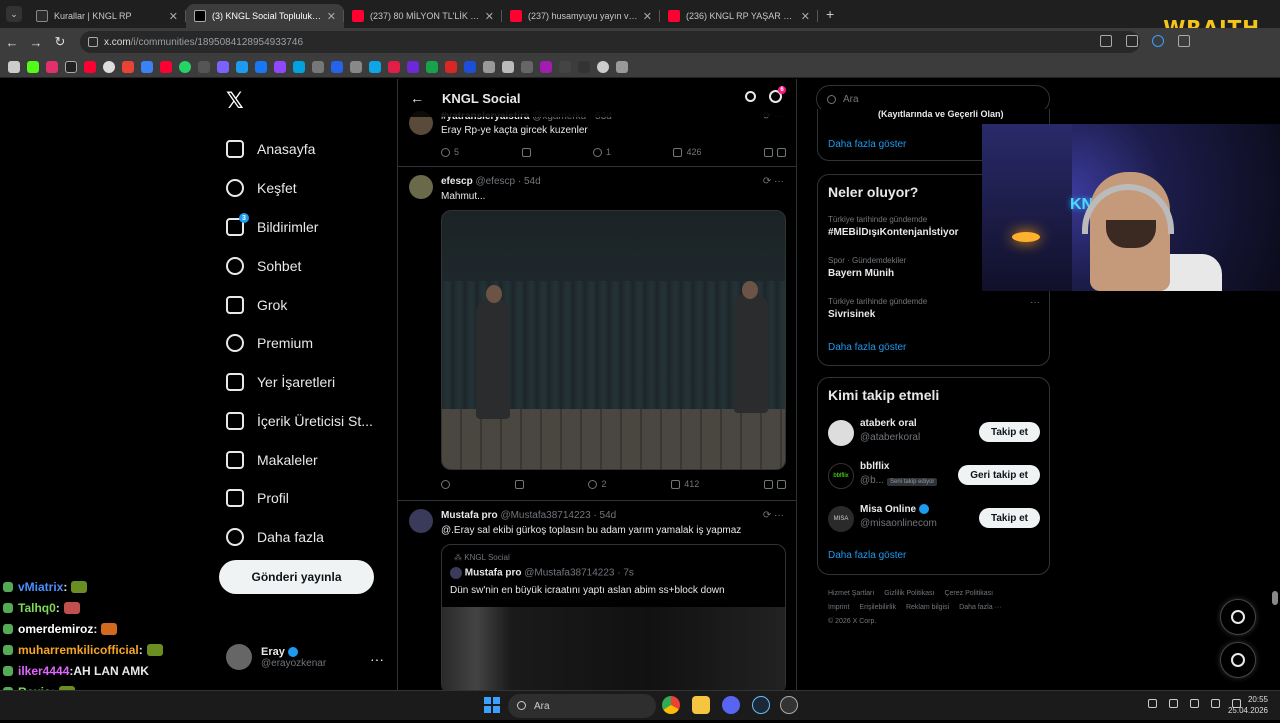  I want to click on trend-partial: (Kayıtlarında ve Geçerli Olan), so click(941, 114).